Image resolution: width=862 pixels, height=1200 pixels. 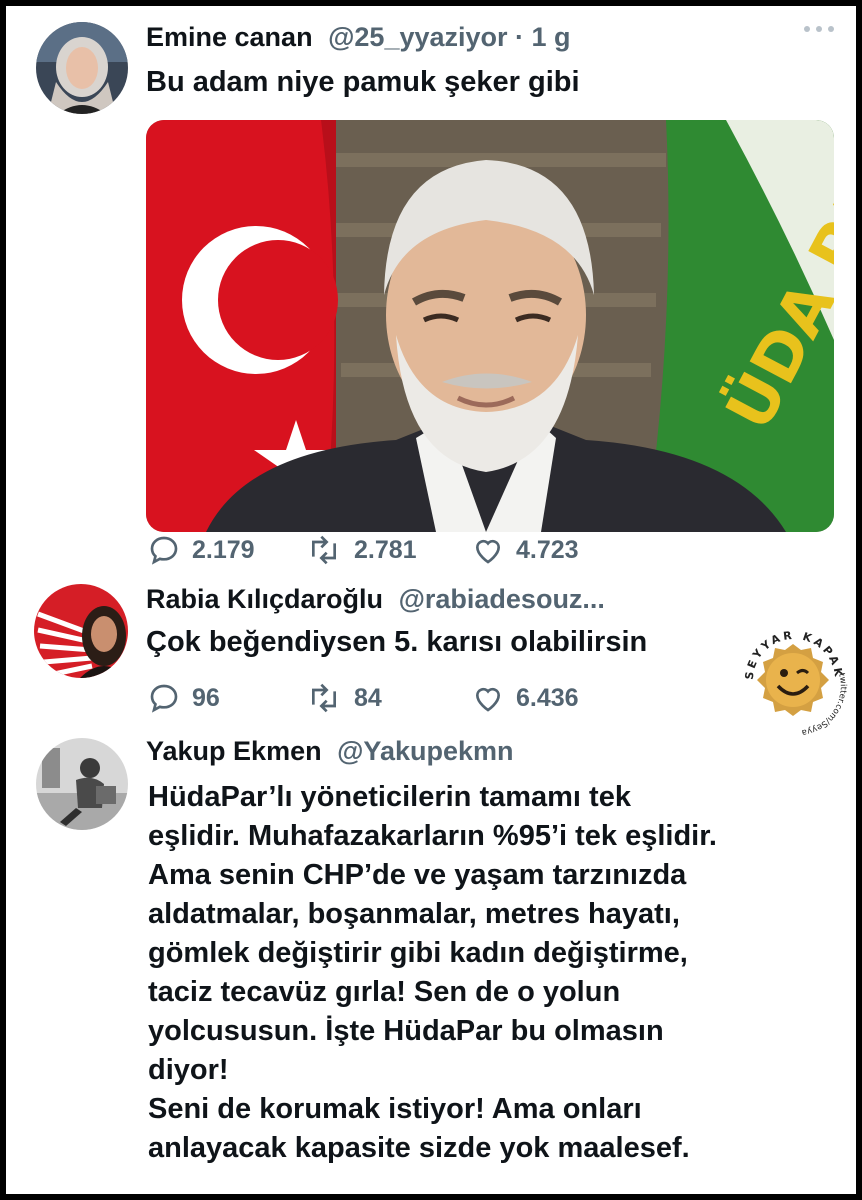 What do you see at coordinates (223, 549) in the screenshot?
I see `reply-count: 2.179` at bounding box center [223, 549].